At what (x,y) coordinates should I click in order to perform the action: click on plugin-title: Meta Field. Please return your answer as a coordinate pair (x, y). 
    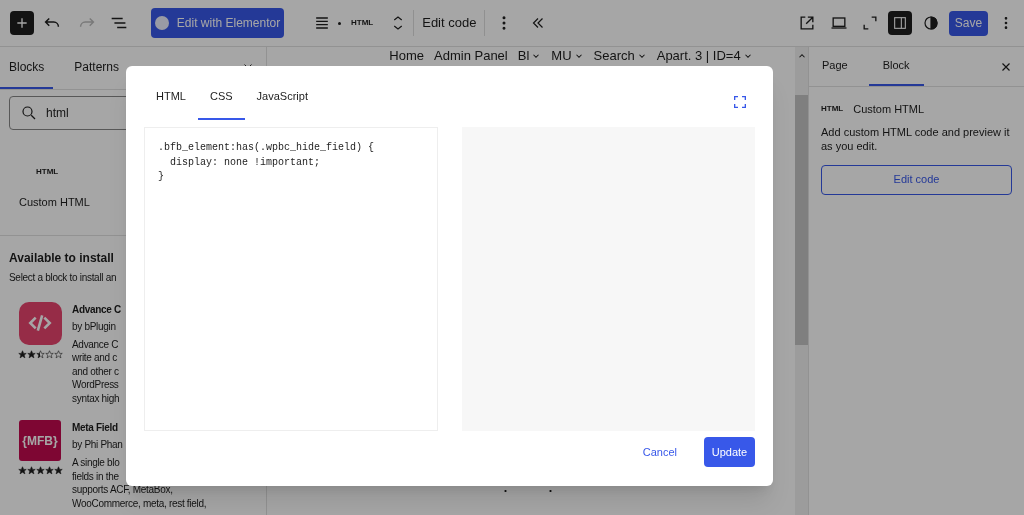
    Looking at the image, I should click on (95, 428).